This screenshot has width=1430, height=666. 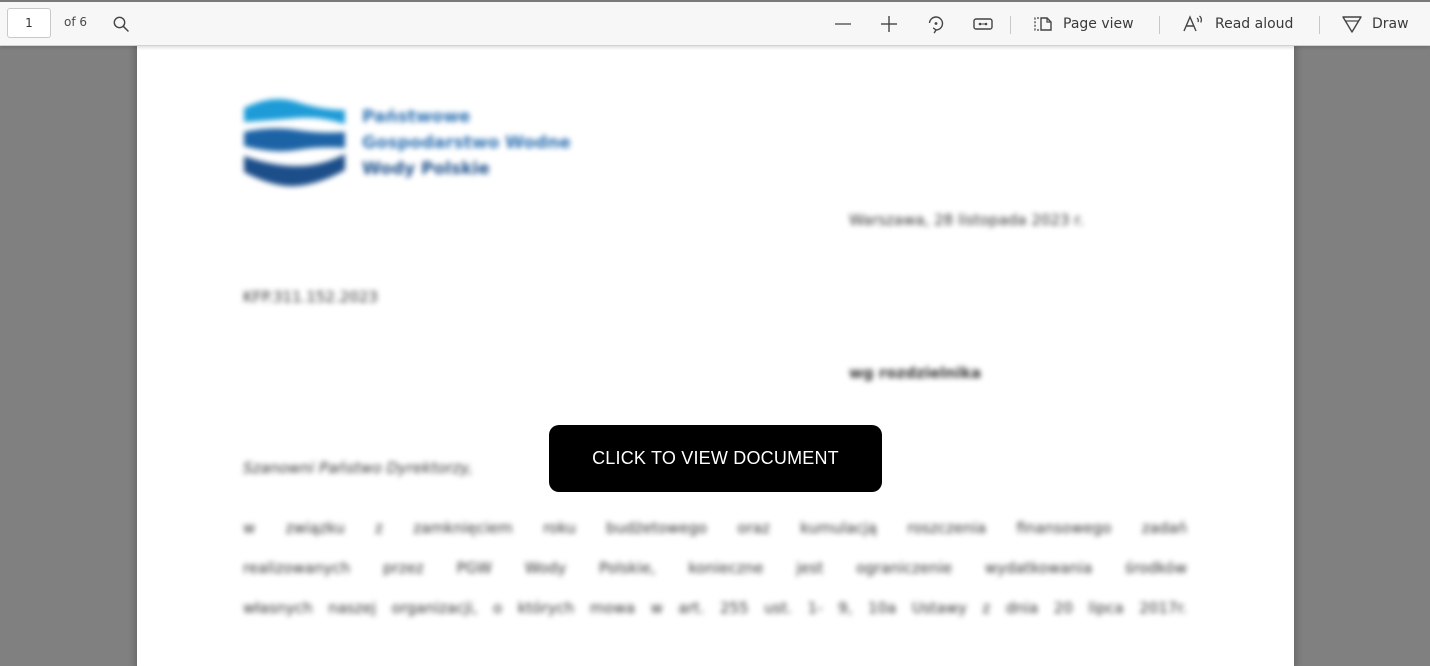 I want to click on zoom-in-button, so click(x=889, y=24).